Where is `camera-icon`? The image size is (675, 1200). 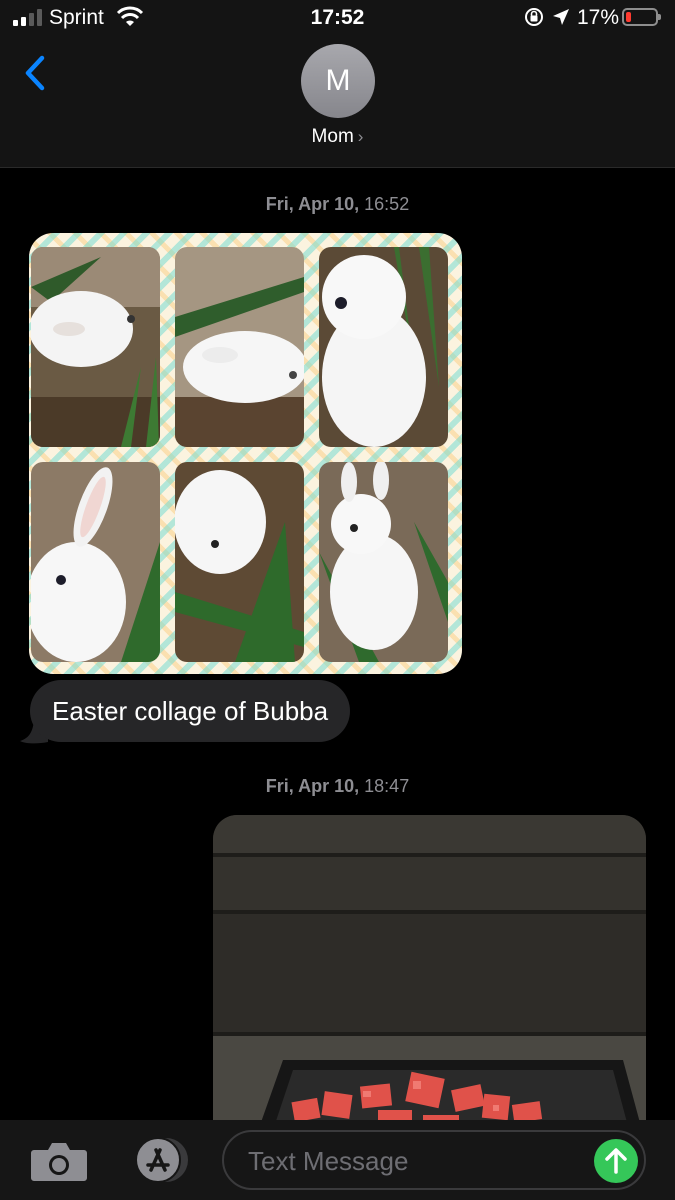 camera-icon is located at coordinates (59, 1161).